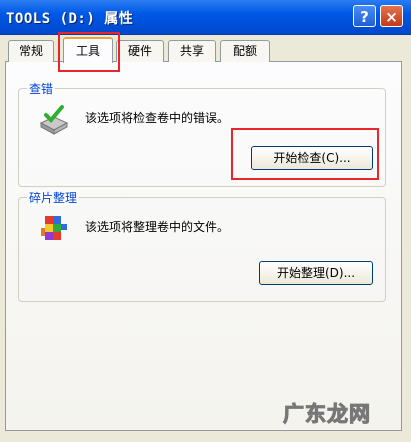  What do you see at coordinates (192, 51) in the screenshot?
I see `tab-sharing: 共享` at bounding box center [192, 51].